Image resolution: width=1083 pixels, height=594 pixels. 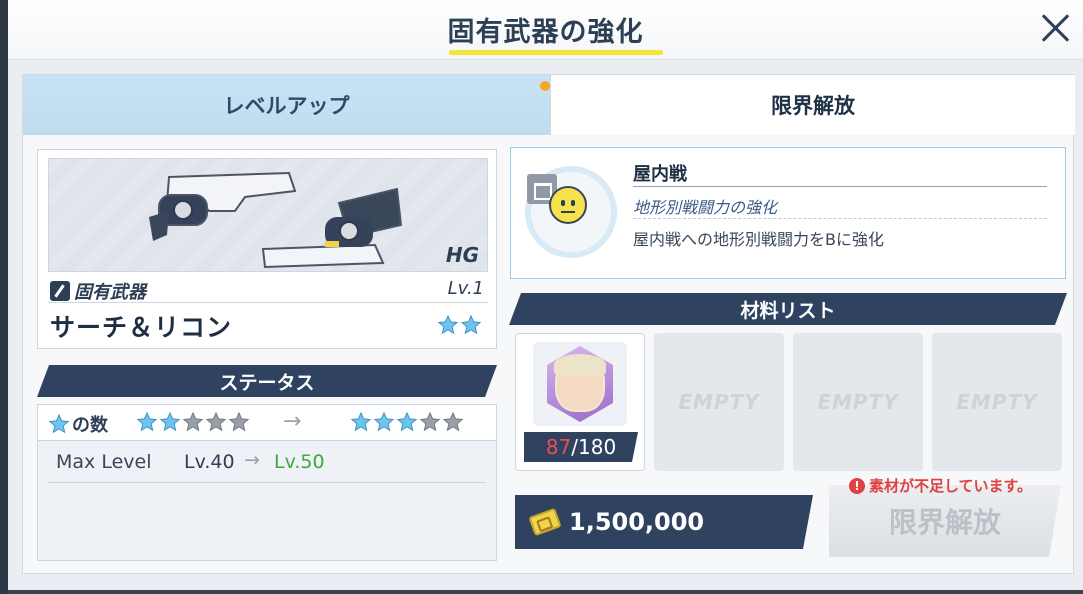 What do you see at coordinates (581, 447) in the screenshot?
I see `material-count: 87/180` at bounding box center [581, 447].